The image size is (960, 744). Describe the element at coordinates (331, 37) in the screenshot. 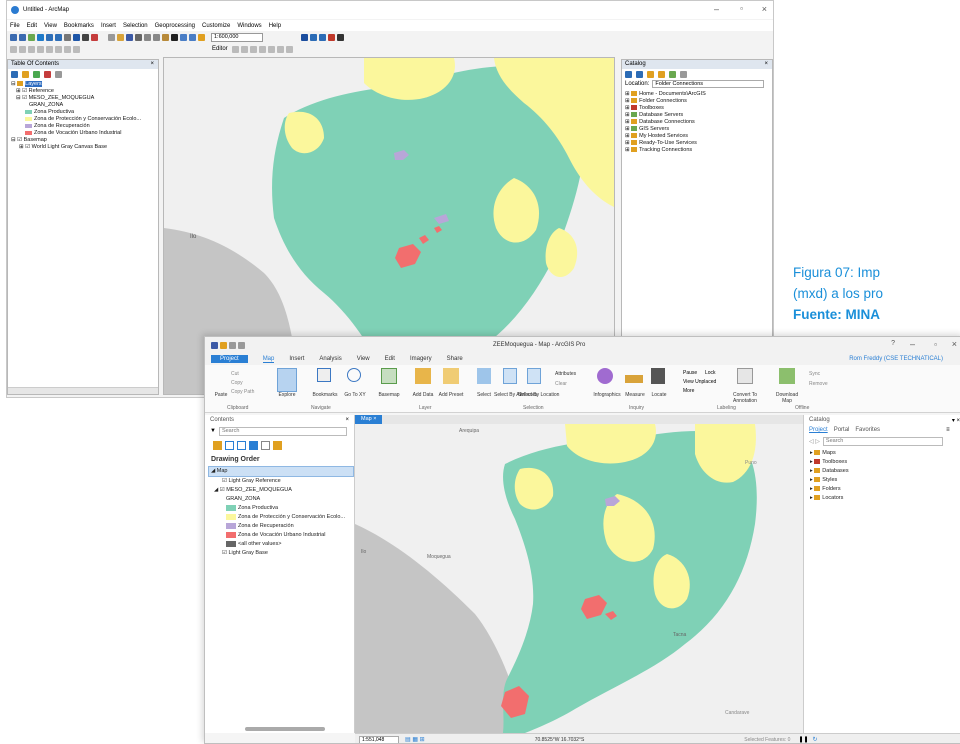

I see `arctoolbox-icon` at that location.